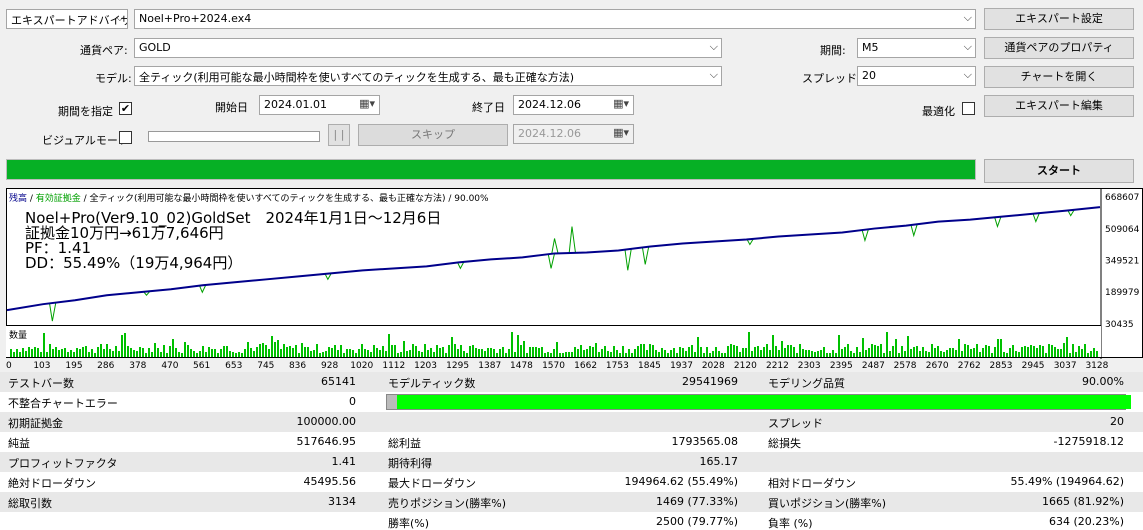  I want to click on report-value: 1.41, so click(344, 461).